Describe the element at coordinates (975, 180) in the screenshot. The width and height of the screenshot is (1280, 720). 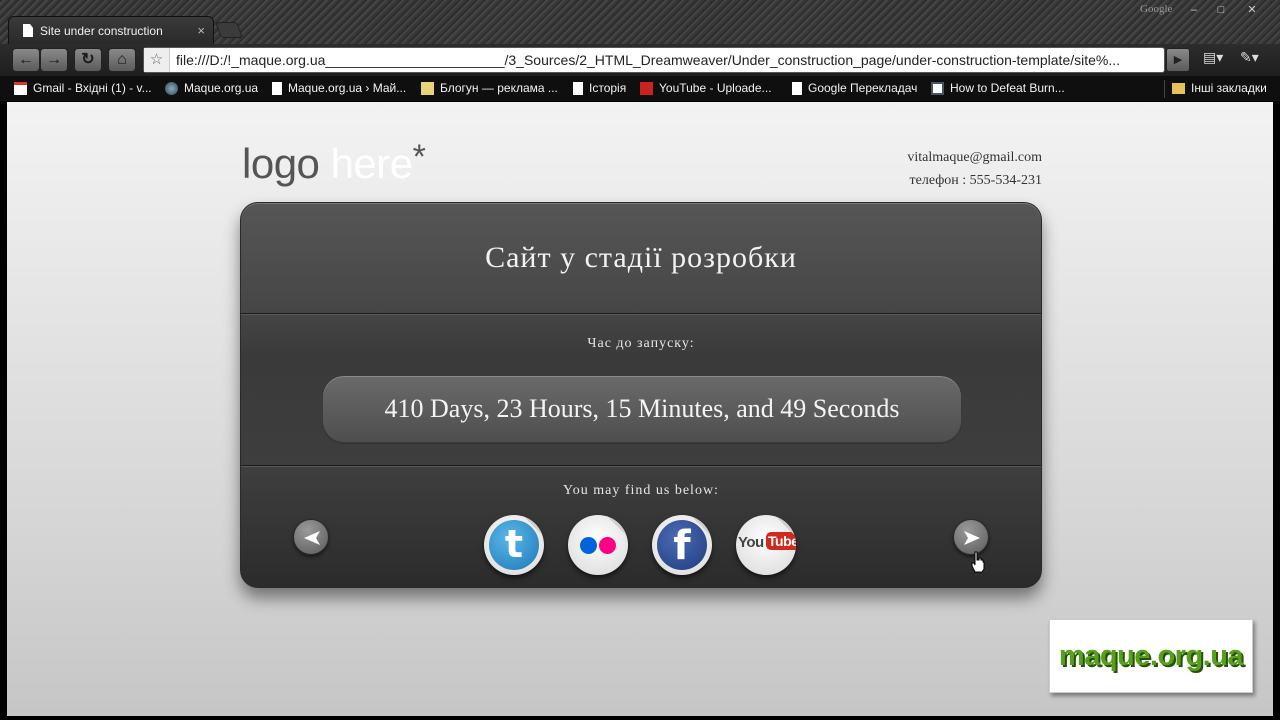
I see `contact-phone: телефон : 555-534-231` at that location.